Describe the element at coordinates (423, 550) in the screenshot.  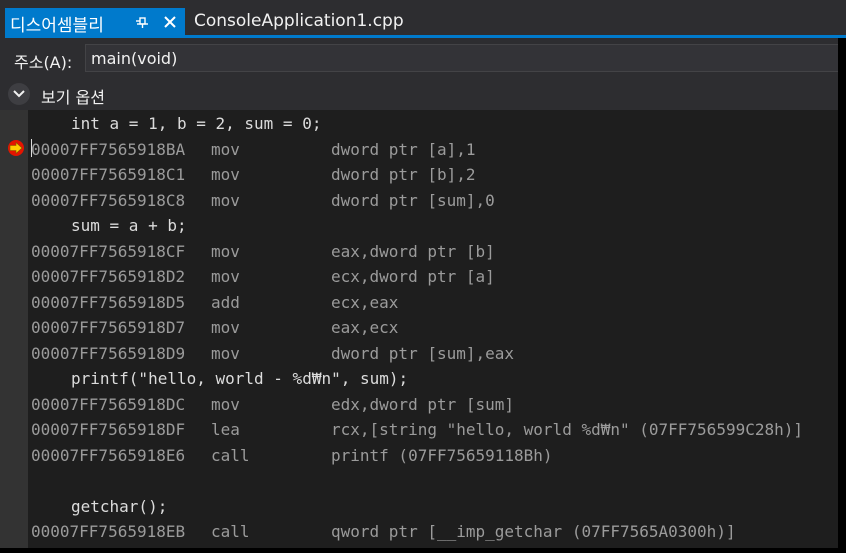
I see `window-border-bottom` at that location.